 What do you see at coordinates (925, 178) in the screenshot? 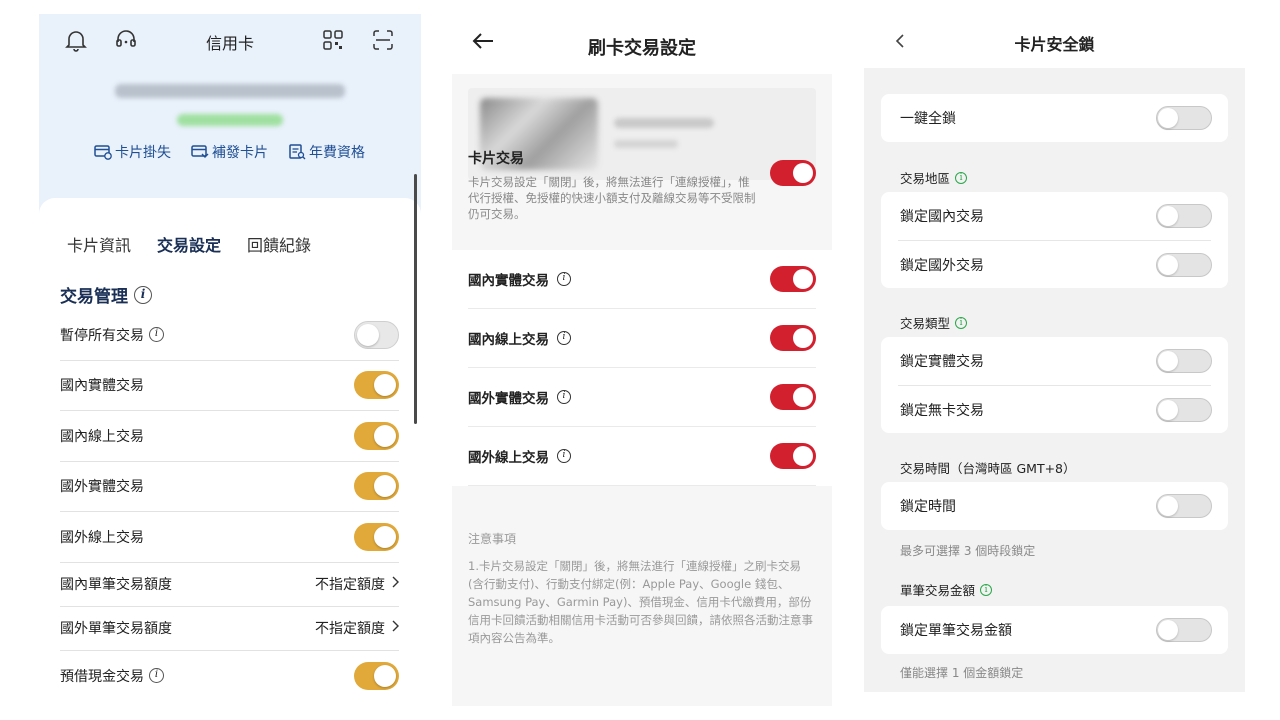
I see `region-title: 交易地區` at bounding box center [925, 178].